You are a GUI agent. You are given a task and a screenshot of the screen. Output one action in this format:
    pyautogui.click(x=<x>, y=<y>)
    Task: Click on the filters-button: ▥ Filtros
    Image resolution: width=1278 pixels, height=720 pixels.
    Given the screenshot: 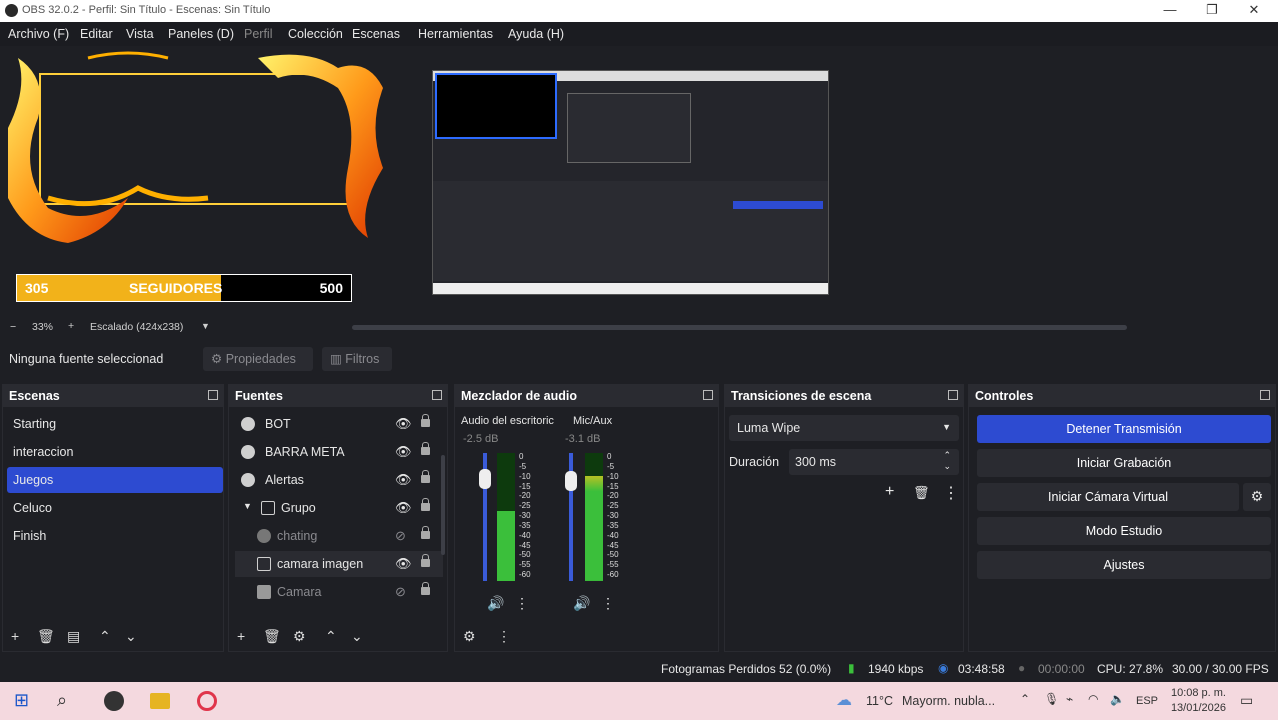 What is the action you would take?
    pyautogui.click(x=357, y=359)
    